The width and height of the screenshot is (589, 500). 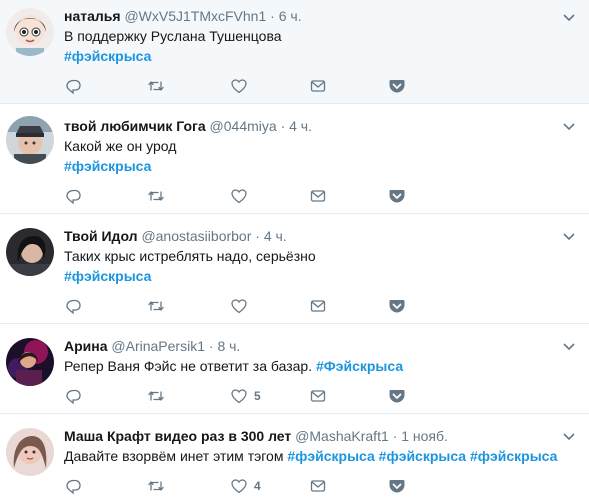 I want to click on tweet-header: Твой Идол @anostasiiborbor · 4 ч., so click(x=175, y=236).